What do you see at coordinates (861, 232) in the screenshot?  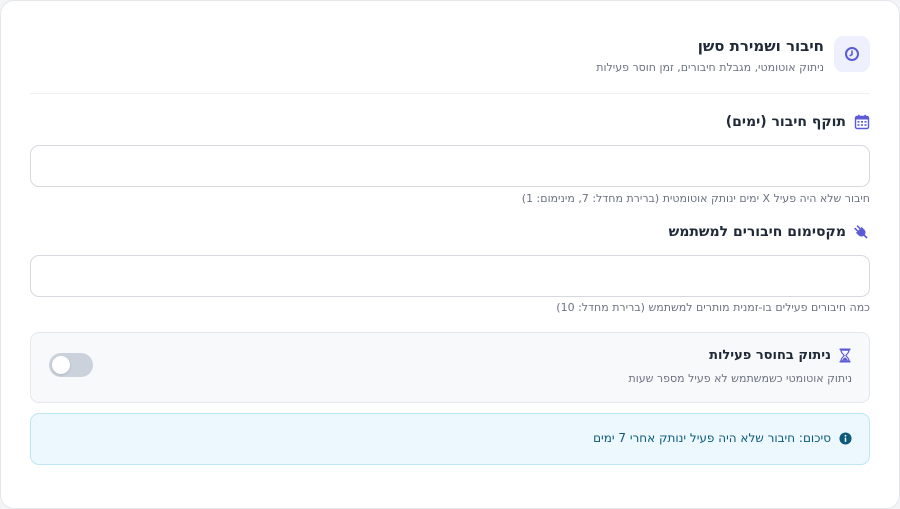 I see `plug-icon` at bounding box center [861, 232].